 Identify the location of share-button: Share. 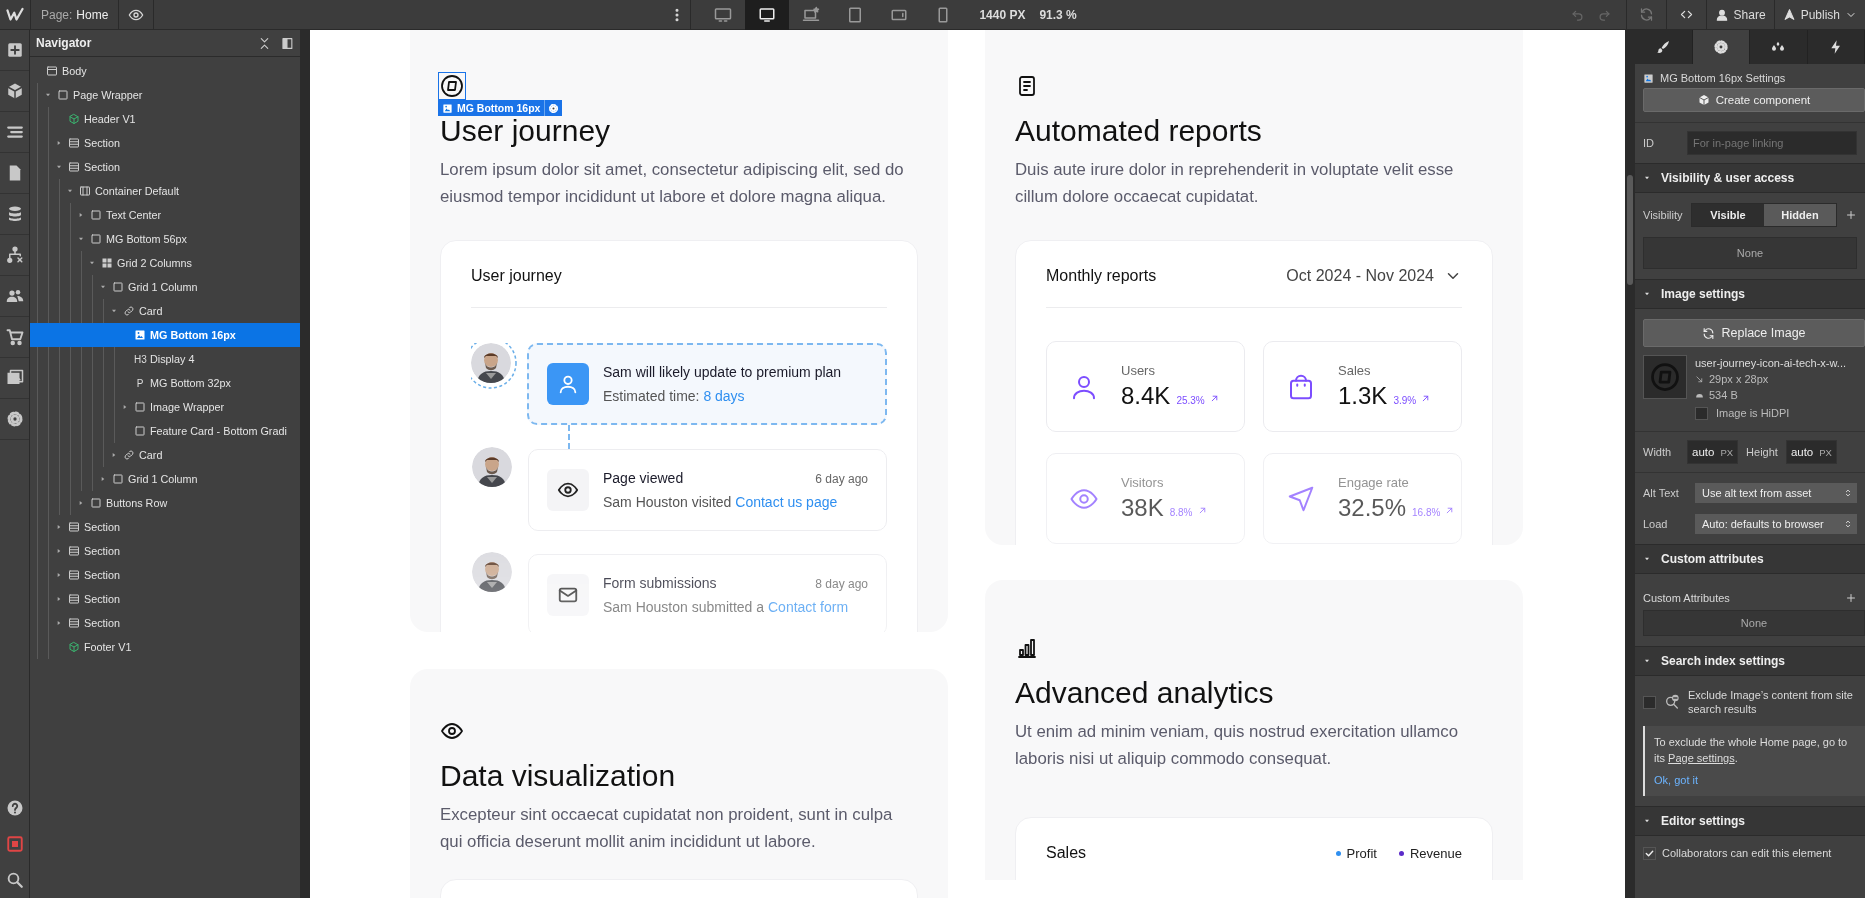
(1739, 15).